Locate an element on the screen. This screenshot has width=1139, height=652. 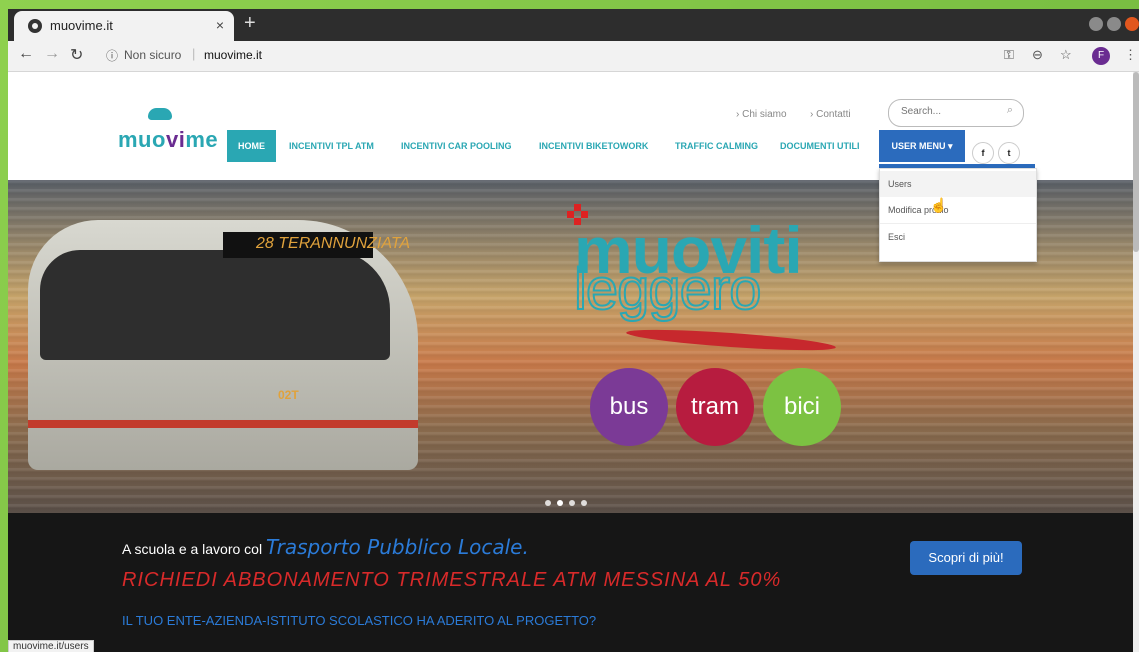
hero-subheadline: leggero is located at coordinates (667, 289).